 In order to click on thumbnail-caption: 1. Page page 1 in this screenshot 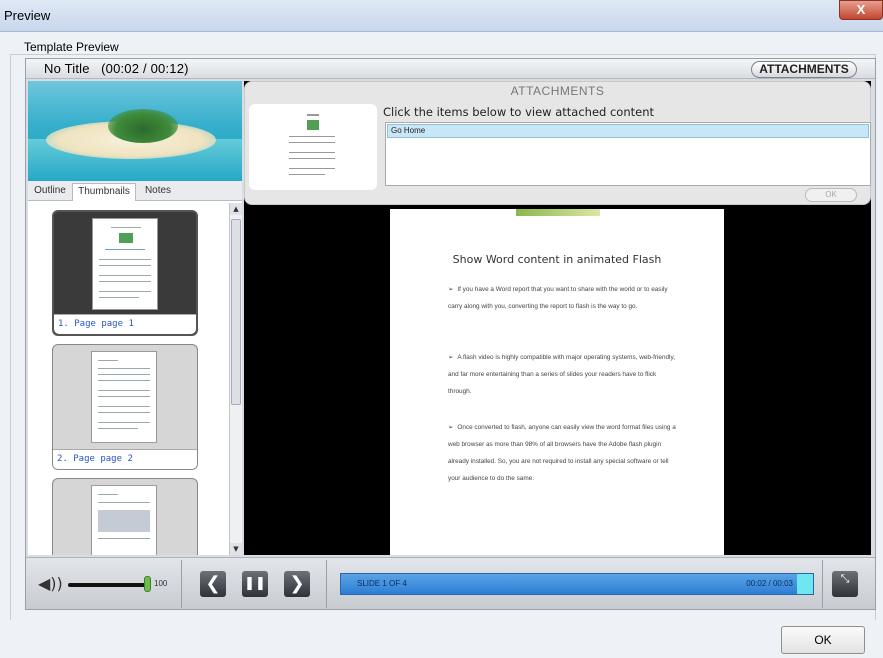, I will do `click(125, 324)`.